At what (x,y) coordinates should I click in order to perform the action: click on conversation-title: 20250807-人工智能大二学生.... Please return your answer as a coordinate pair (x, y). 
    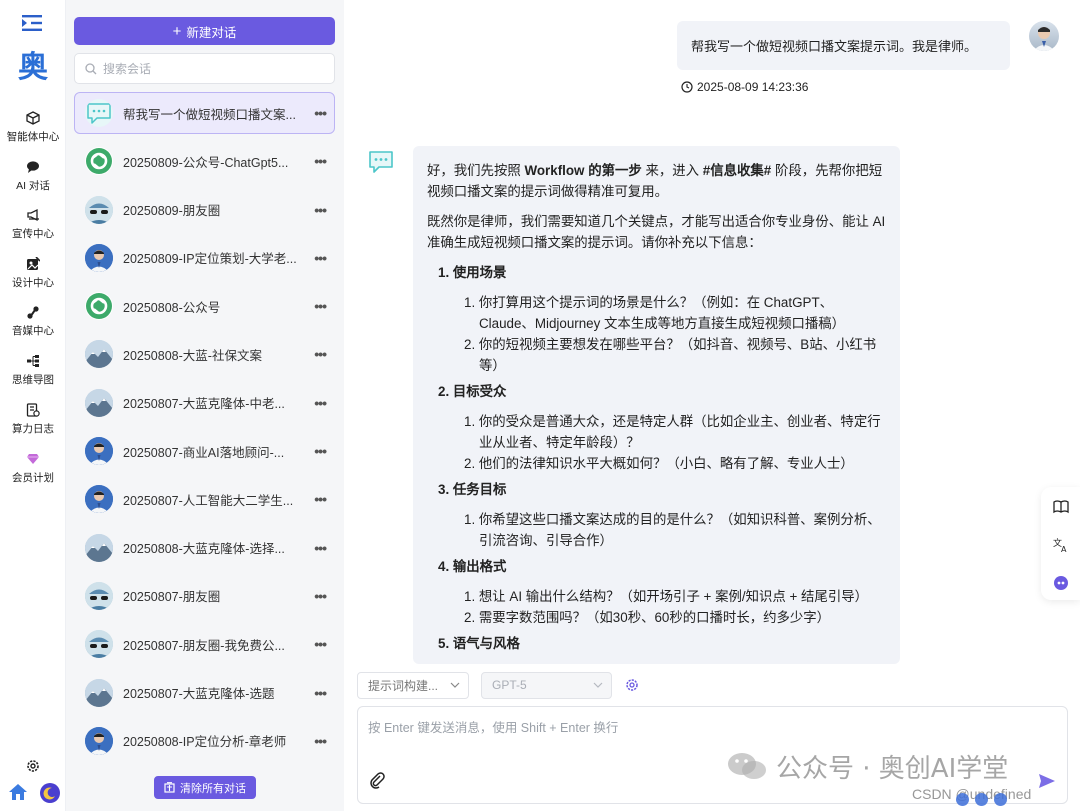
    Looking at the image, I should click on (208, 500).